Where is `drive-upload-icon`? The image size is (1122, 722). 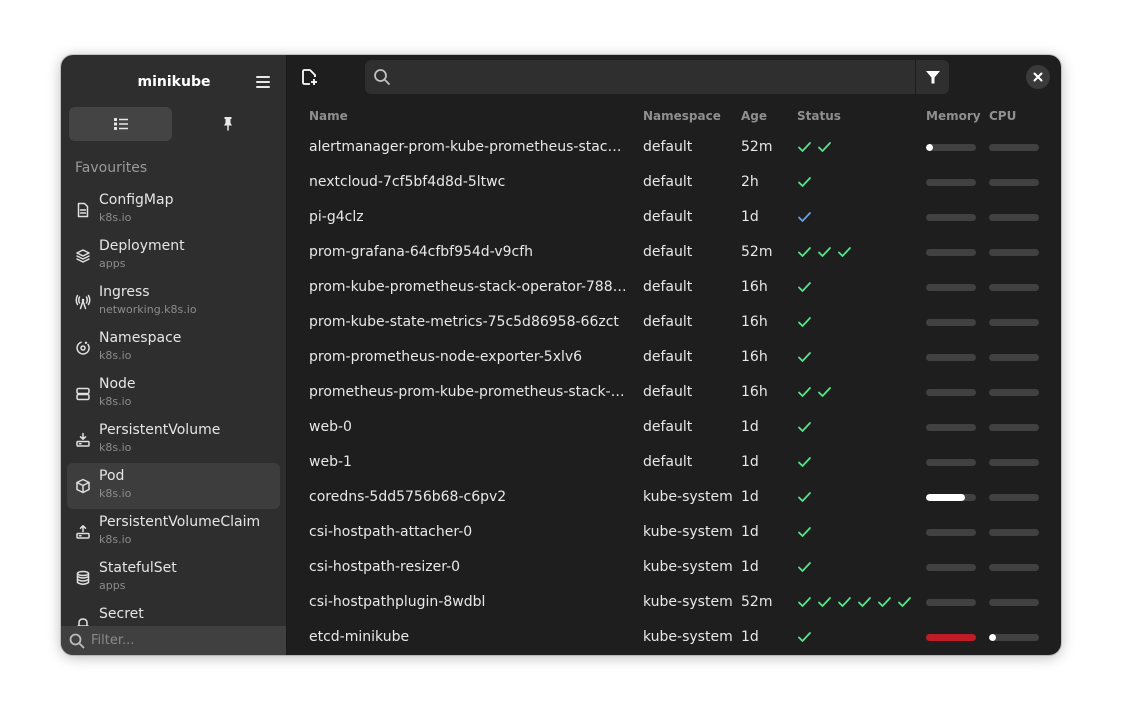 drive-upload-icon is located at coordinates (83, 532).